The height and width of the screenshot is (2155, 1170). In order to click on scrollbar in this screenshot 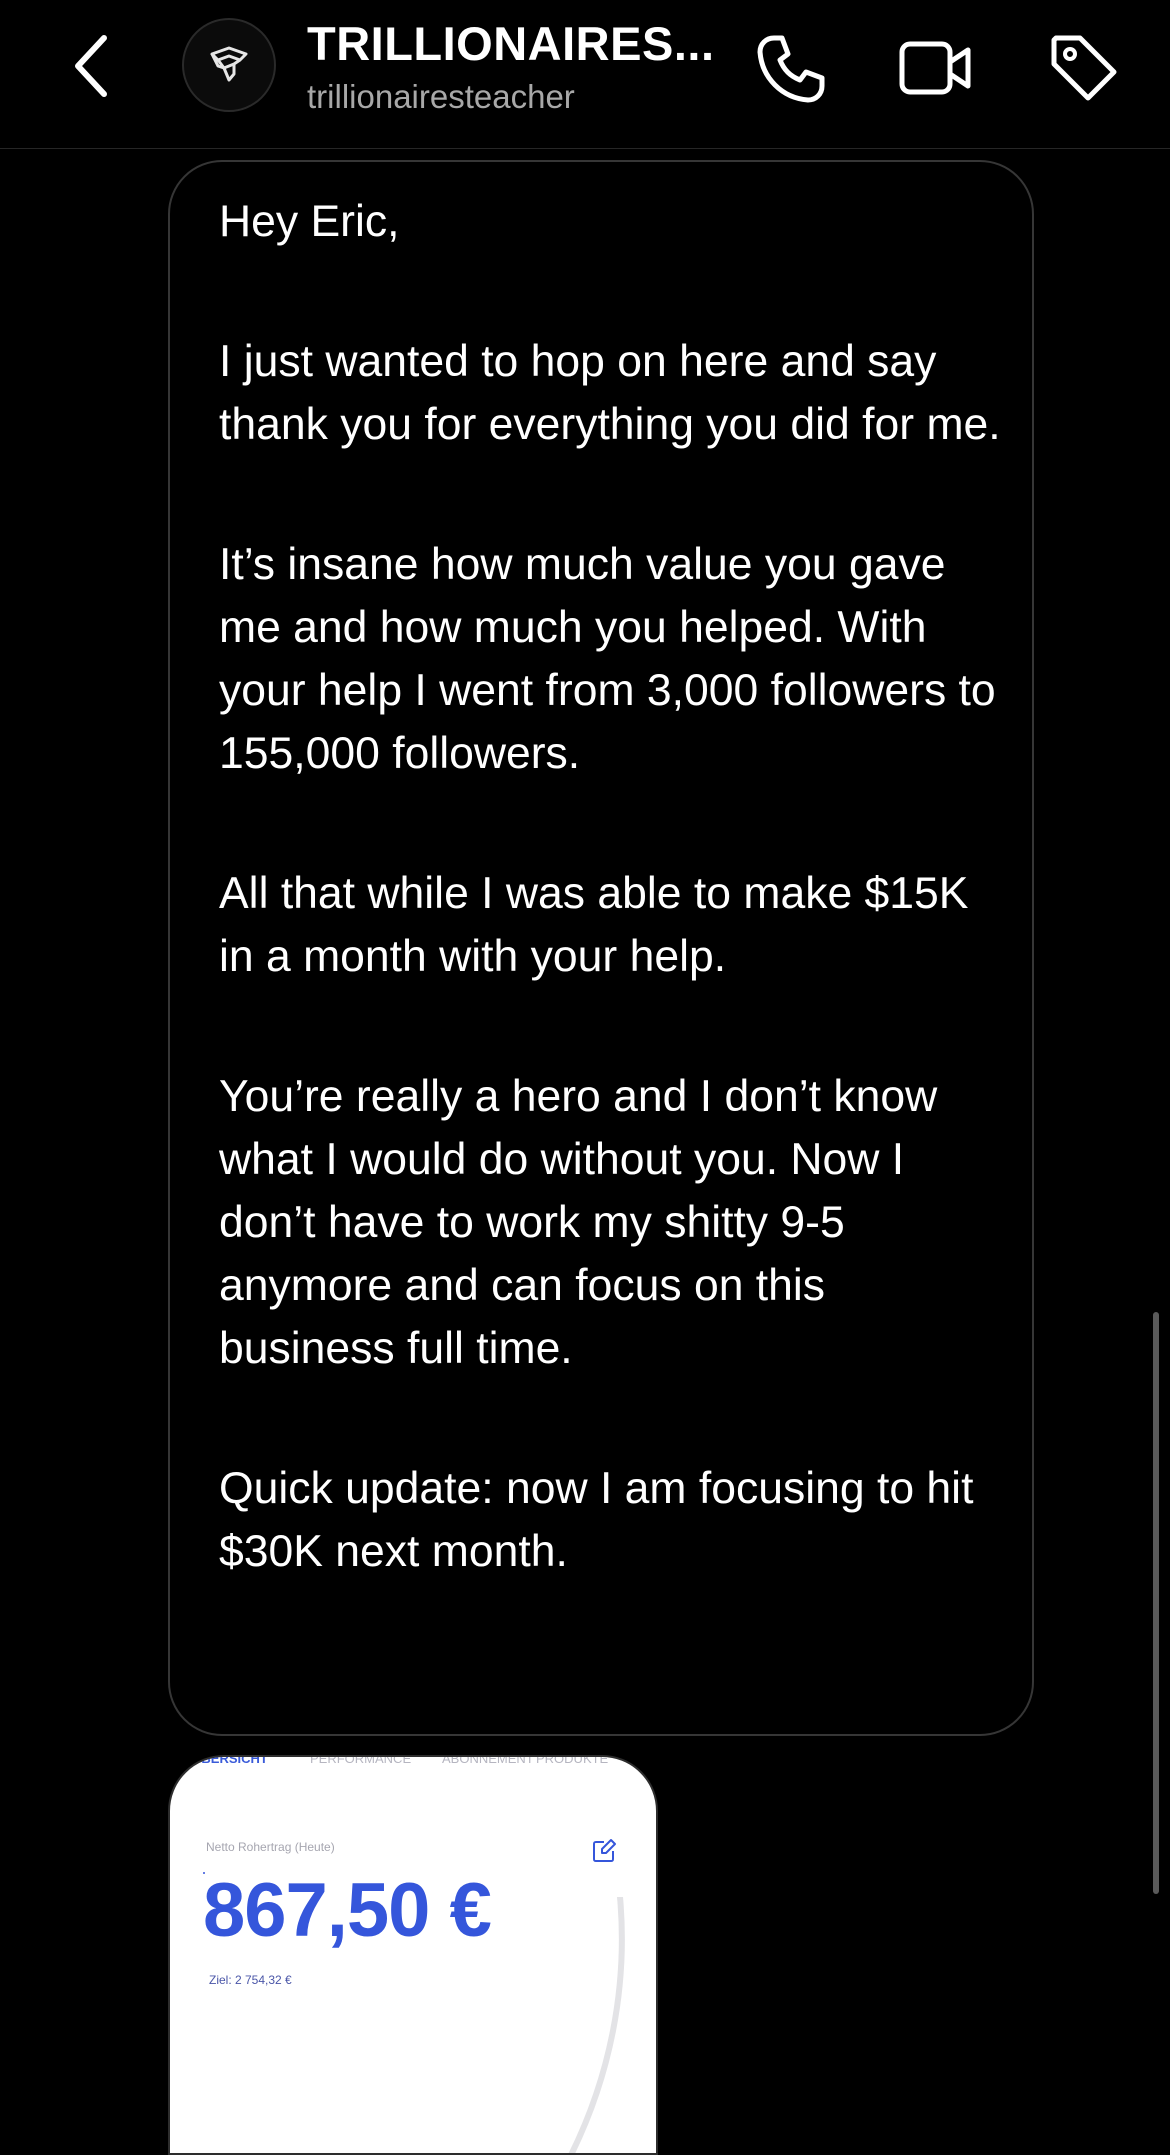, I will do `click(1156, 1603)`.